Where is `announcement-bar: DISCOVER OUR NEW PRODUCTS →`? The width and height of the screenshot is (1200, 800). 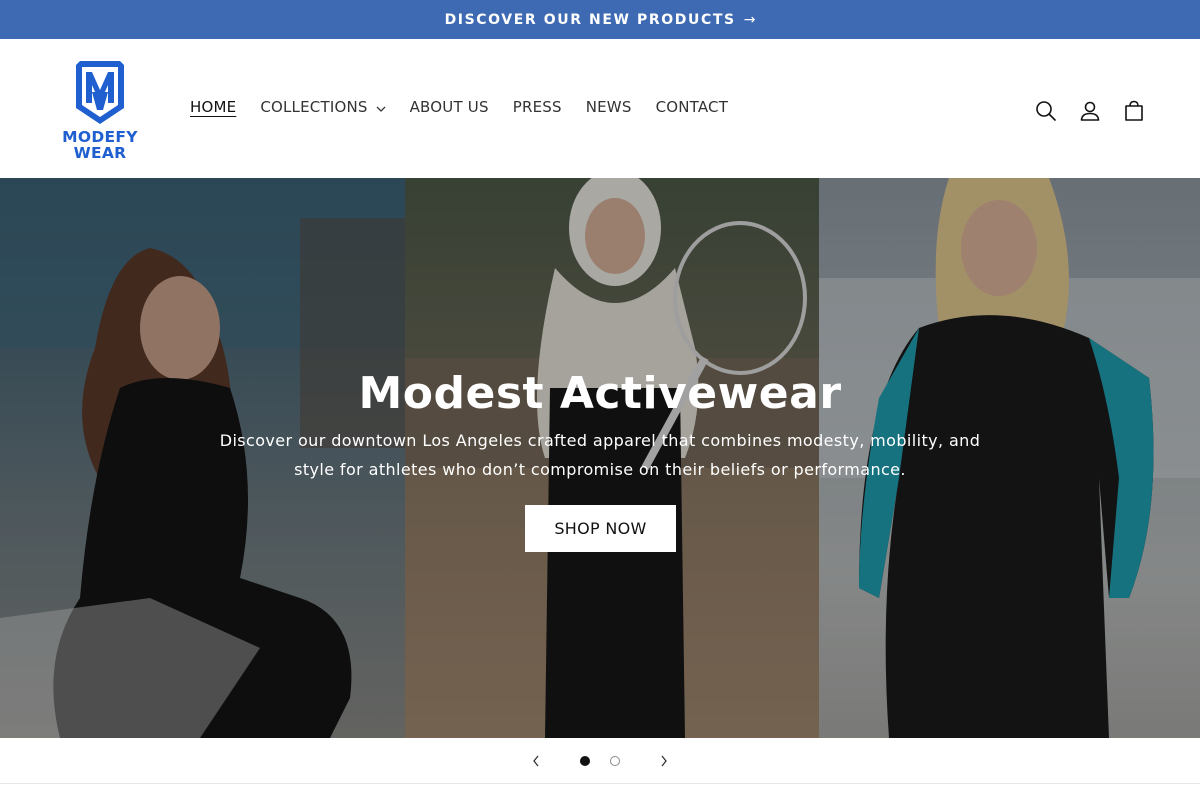
announcement-bar: DISCOVER OUR NEW PRODUCTS → is located at coordinates (600, 19).